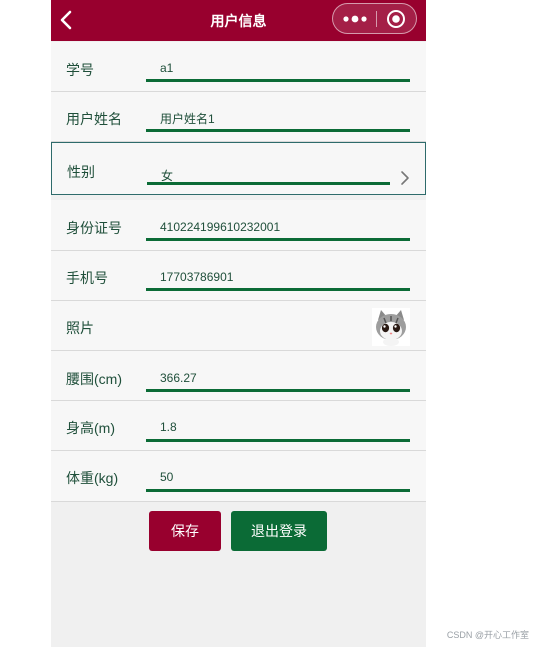  Describe the element at coordinates (405, 178) in the screenshot. I see `chevron-right-icon` at that location.